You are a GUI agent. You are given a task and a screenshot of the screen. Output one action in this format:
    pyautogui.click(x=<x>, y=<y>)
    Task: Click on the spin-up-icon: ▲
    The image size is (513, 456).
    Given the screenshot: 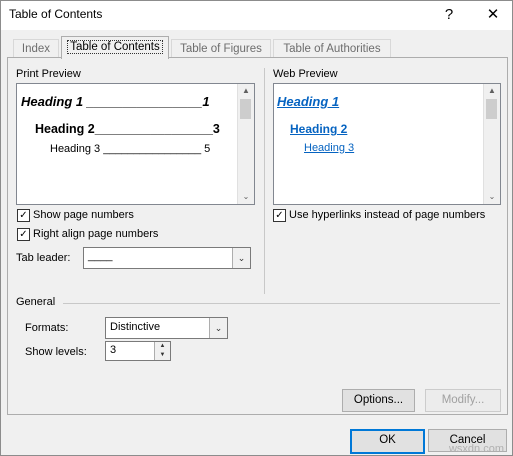 What is the action you would take?
    pyautogui.click(x=162, y=346)
    